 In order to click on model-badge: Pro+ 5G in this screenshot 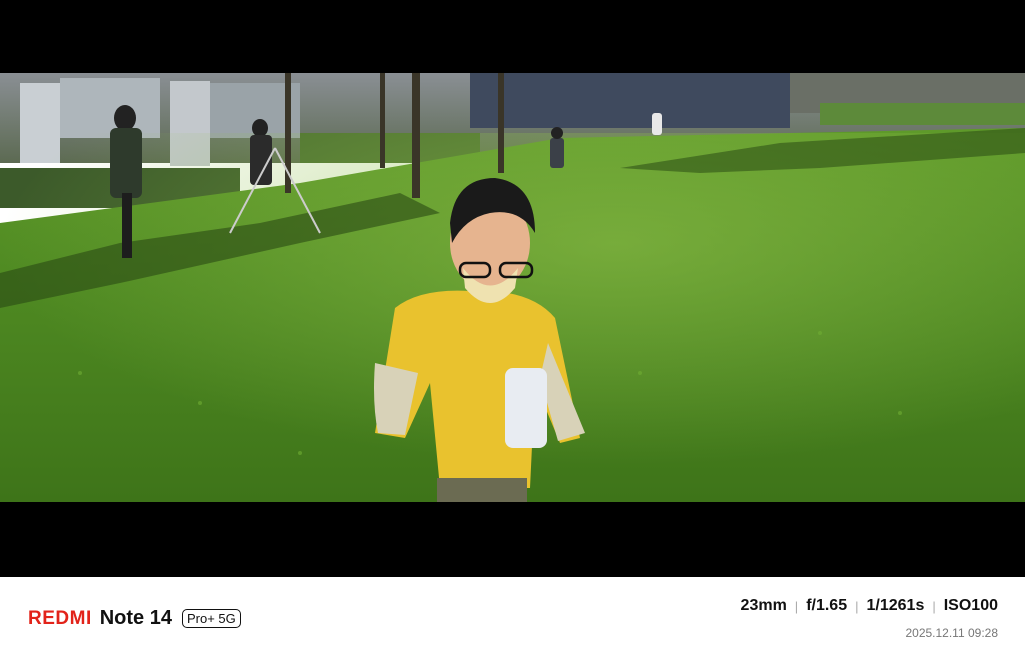, I will do `click(211, 618)`.